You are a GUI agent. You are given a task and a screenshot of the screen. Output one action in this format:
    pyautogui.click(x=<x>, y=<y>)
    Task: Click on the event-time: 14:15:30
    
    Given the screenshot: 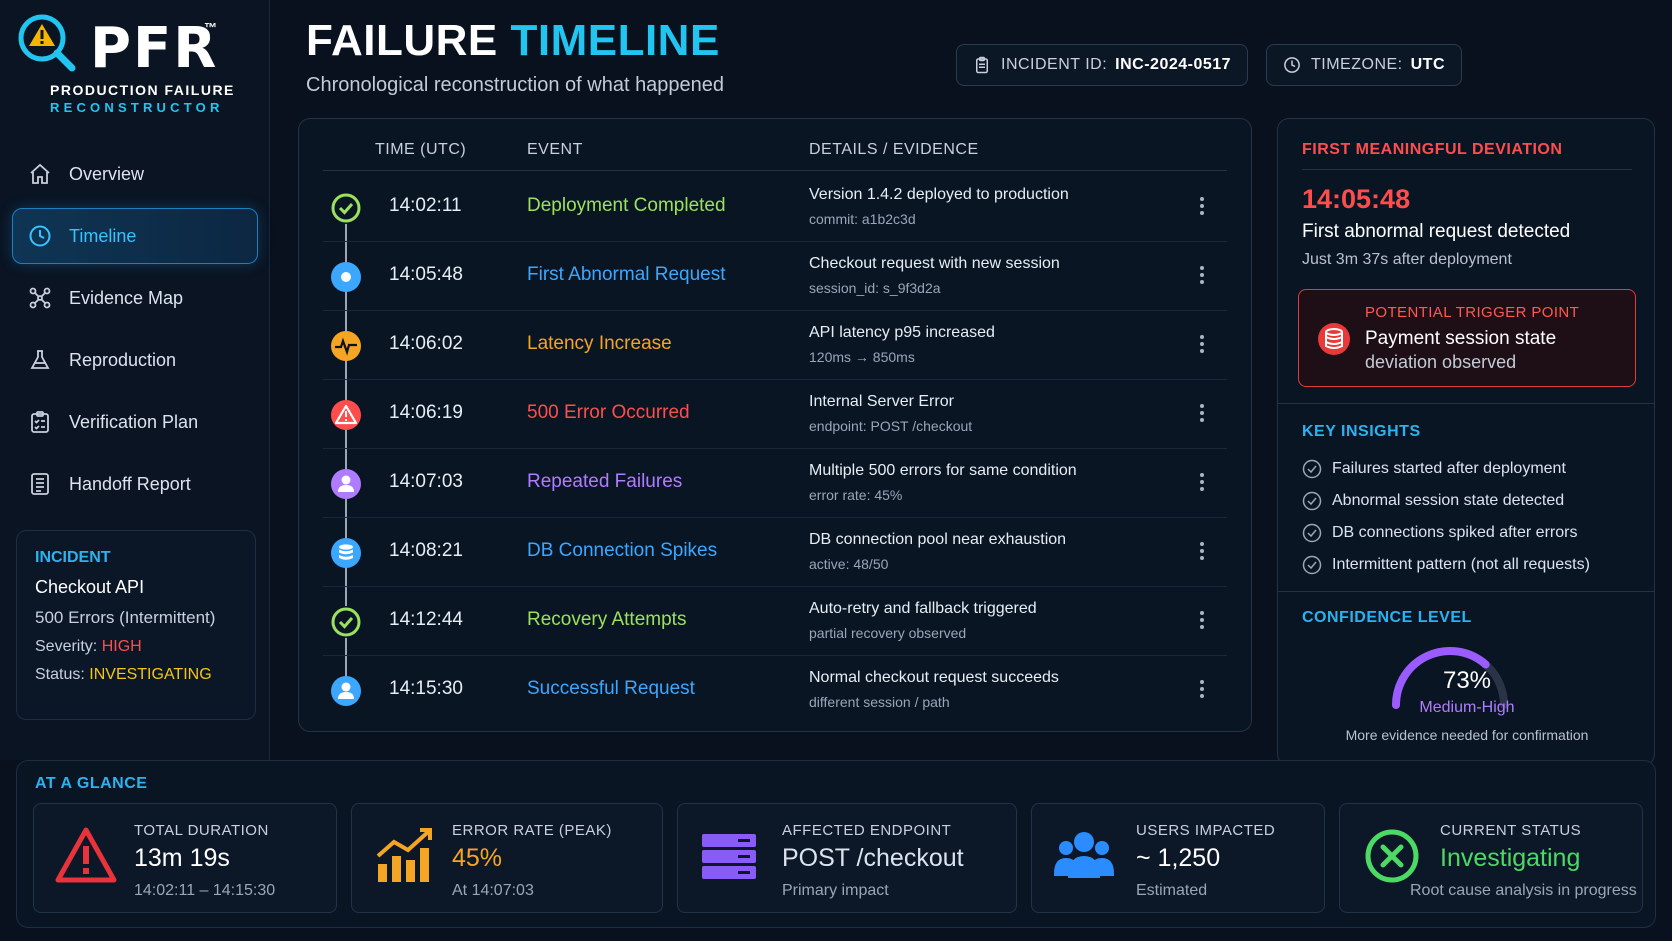 What is the action you would take?
    pyautogui.click(x=426, y=688)
    